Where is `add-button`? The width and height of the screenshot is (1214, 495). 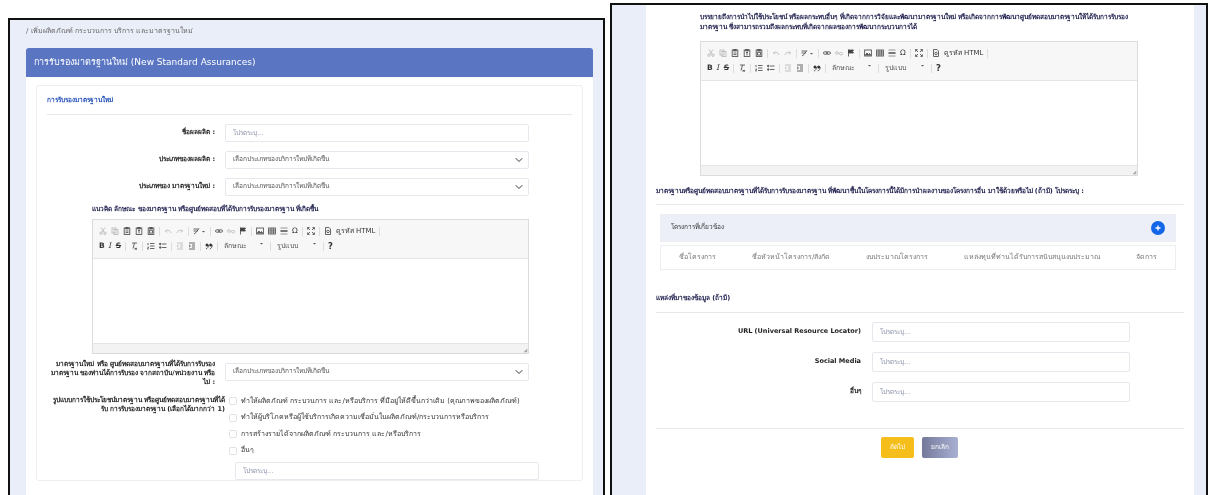
add-button is located at coordinates (1158, 228).